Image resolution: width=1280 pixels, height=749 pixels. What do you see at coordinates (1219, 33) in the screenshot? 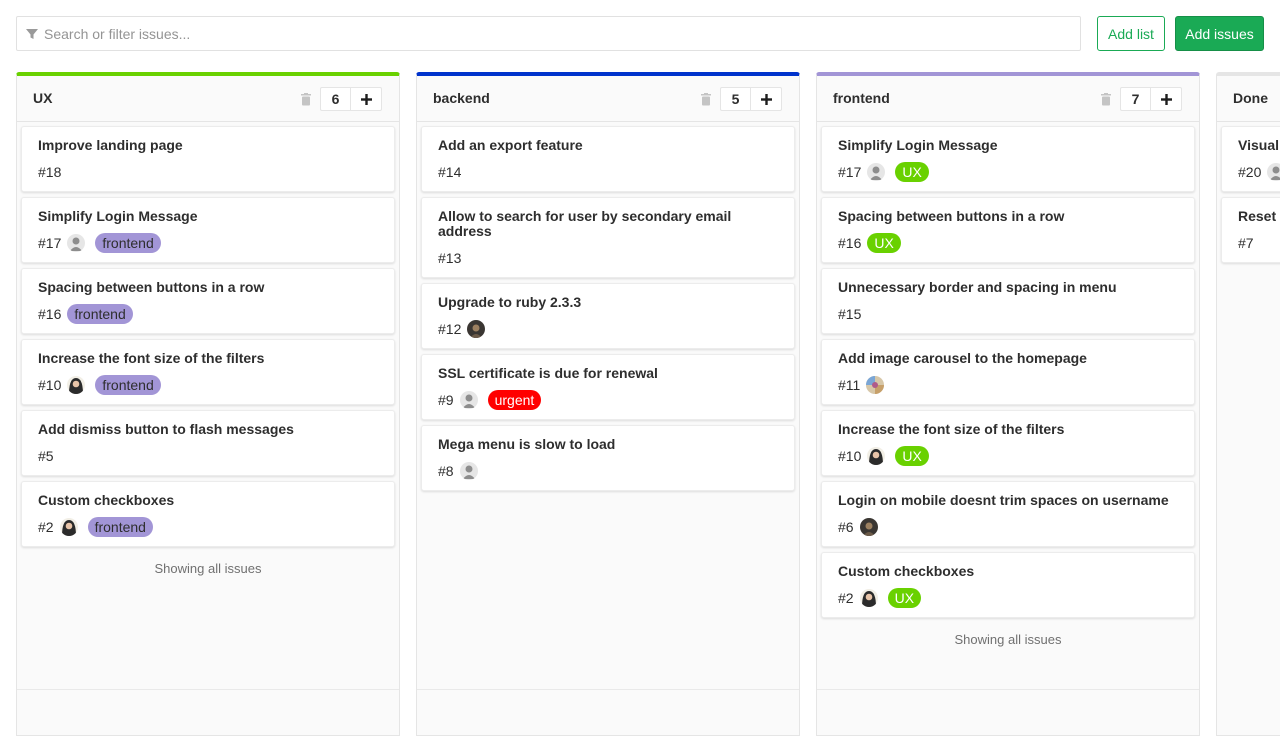
I see `add-issues-button: Add issues` at bounding box center [1219, 33].